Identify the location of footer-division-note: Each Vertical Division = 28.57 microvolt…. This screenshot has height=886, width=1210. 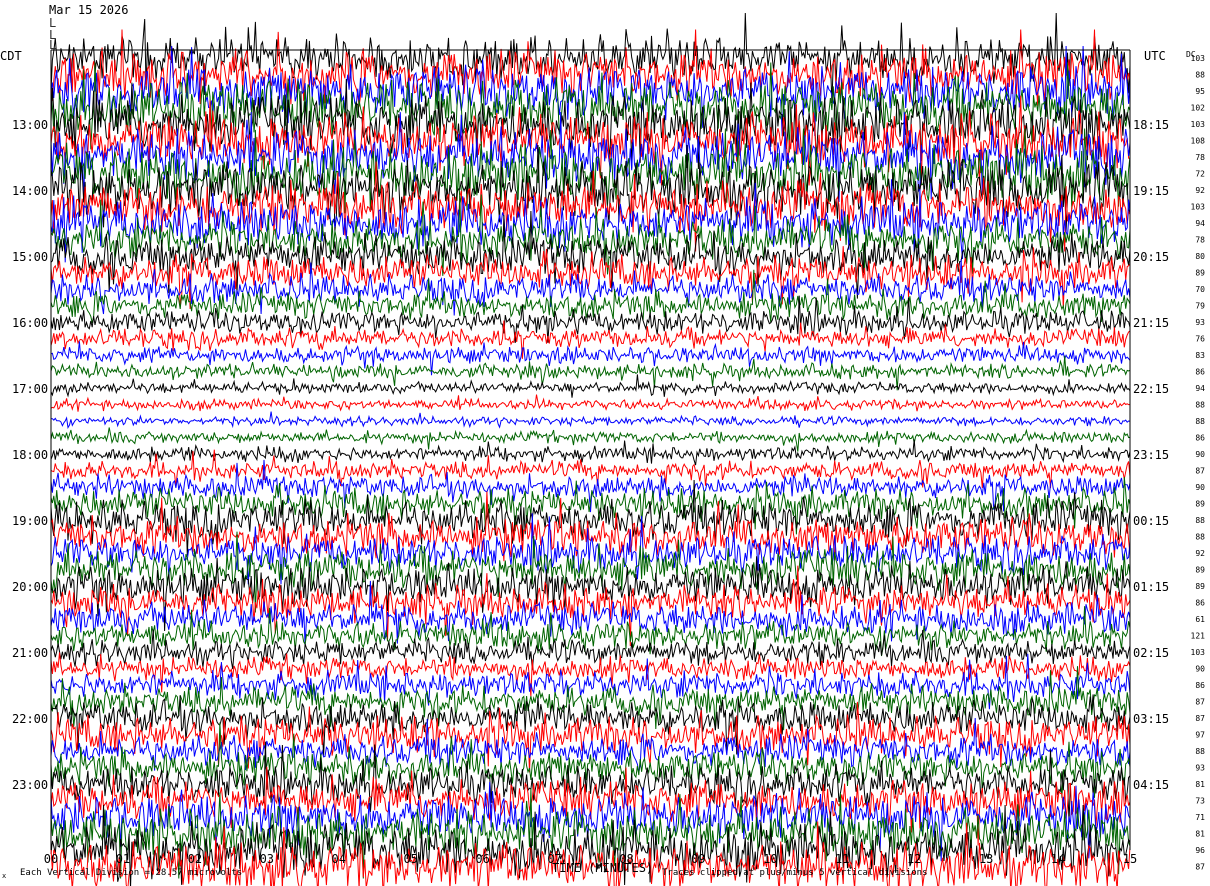
(131, 873).